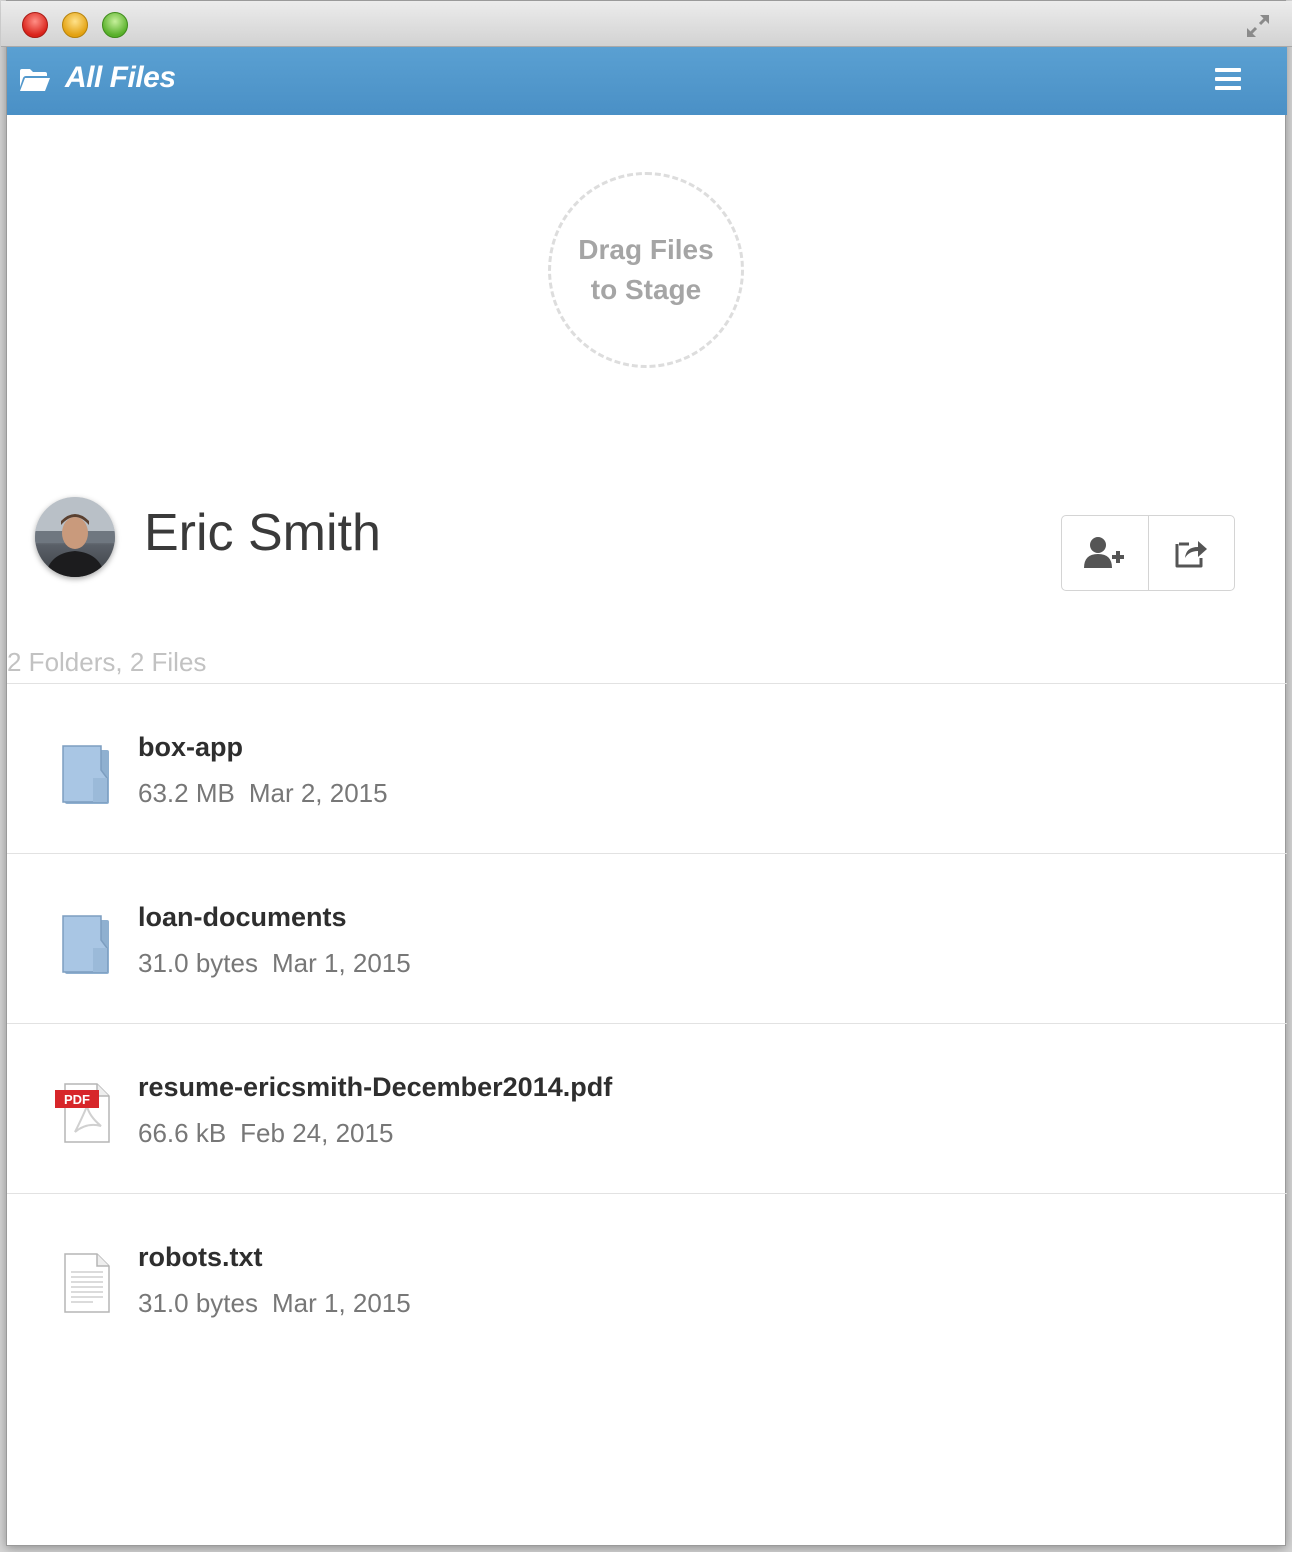  I want to click on file-name: robots.txt, so click(200, 1257).